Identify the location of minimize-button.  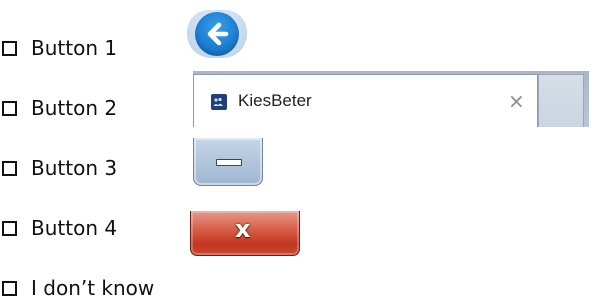
(228, 162).